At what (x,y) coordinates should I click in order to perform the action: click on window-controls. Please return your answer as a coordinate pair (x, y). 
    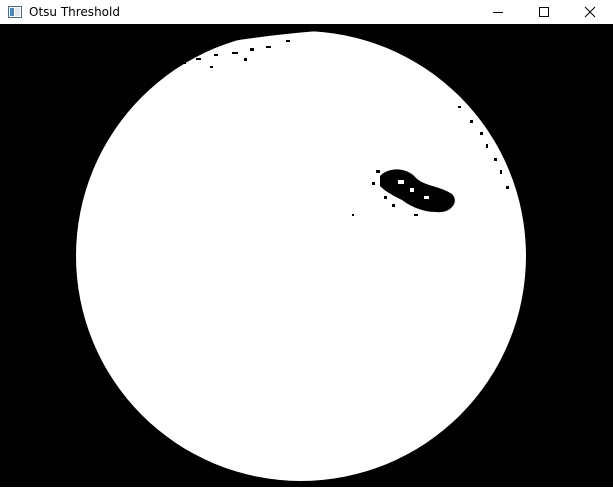
    Looking at the image, I should click on (544, 12).